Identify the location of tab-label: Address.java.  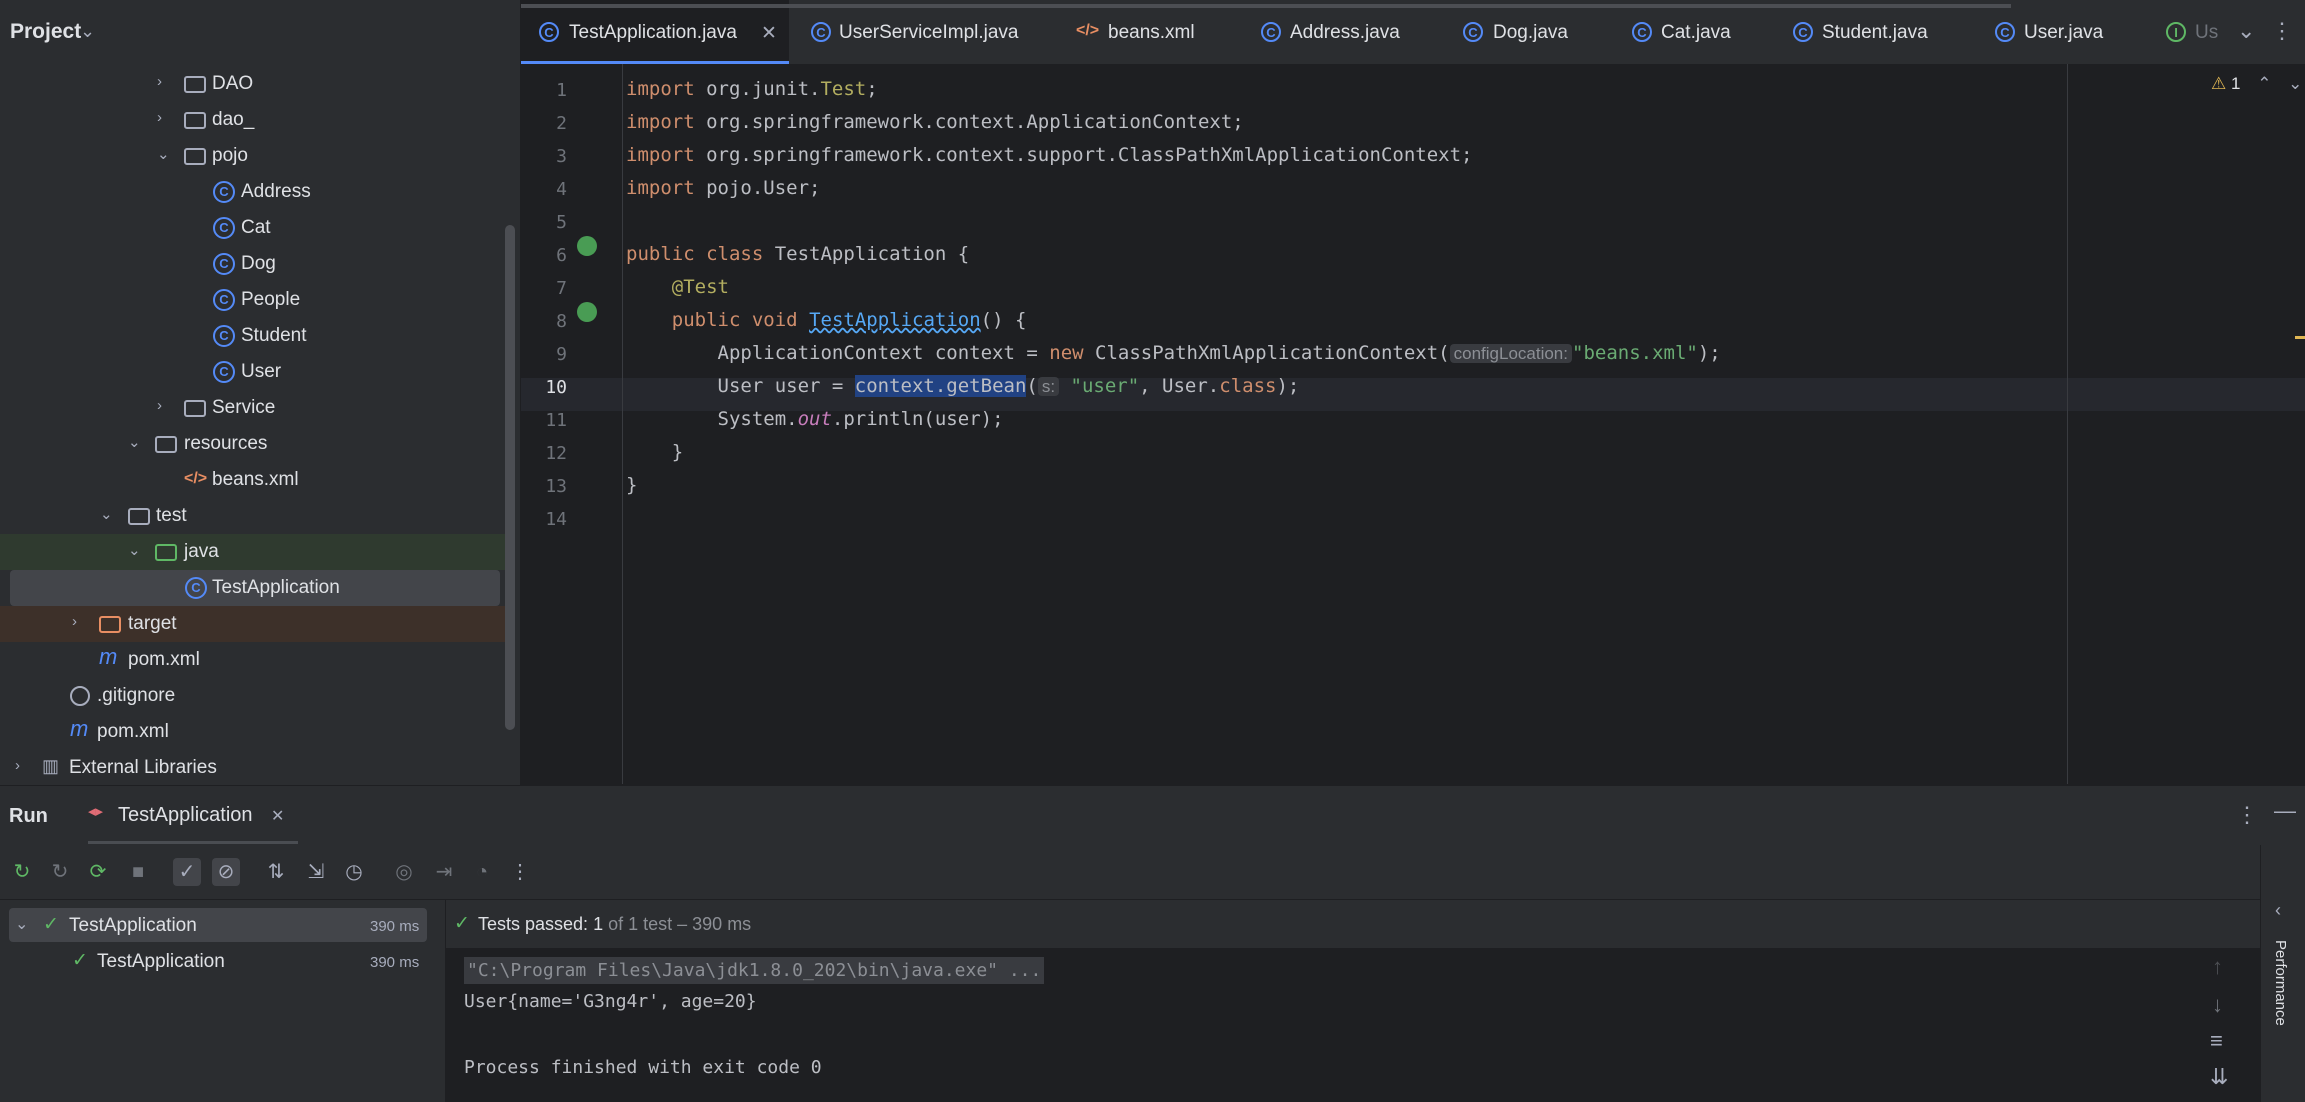
(1345, 32).